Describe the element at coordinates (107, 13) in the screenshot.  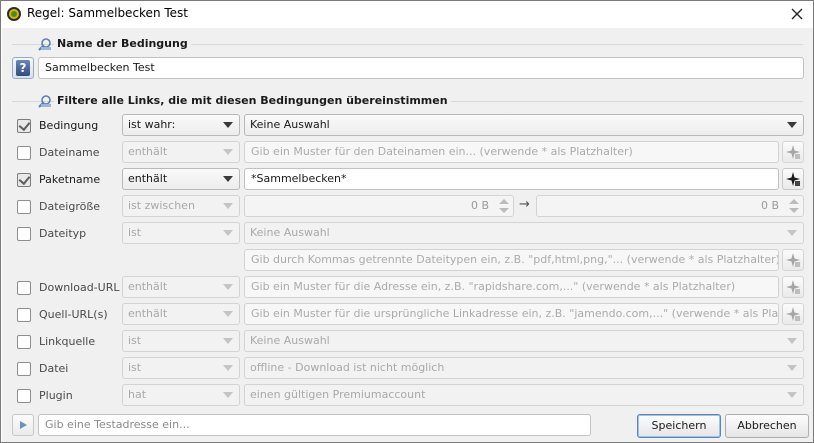
I see `window-title: Regel: Sammelbecken Test` at that location.